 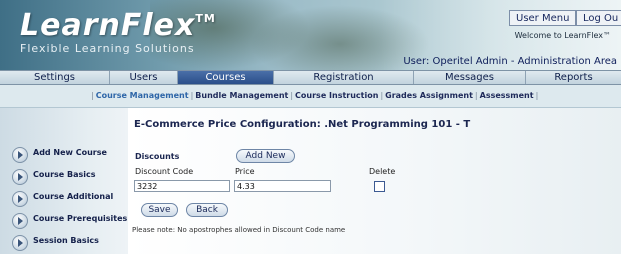 What do you see at coordinates (64, 174) in the screenshot?
I see `sidebar-item-label: Course Basics` at bounding box center [64, 174].